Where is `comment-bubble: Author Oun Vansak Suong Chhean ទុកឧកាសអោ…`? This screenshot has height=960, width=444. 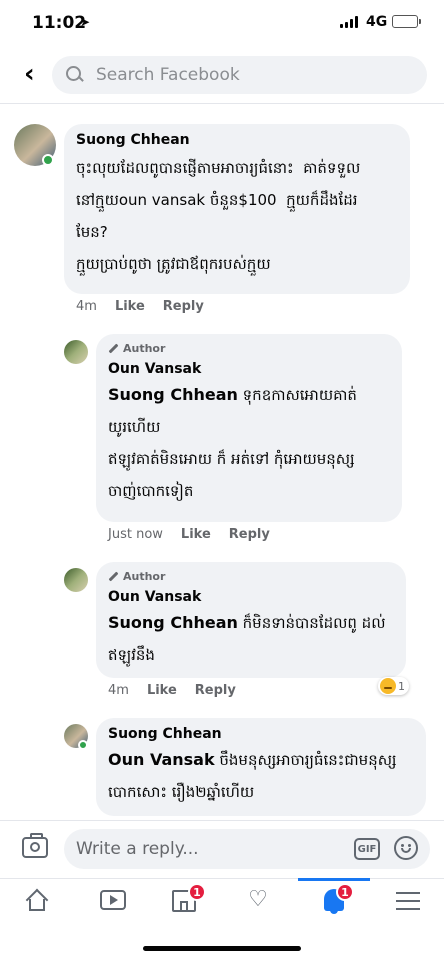
comment-bubble: Author Oun Vansak Suong Chhean ទុកឧកាសអោ… is located at coordinates (249, 428).